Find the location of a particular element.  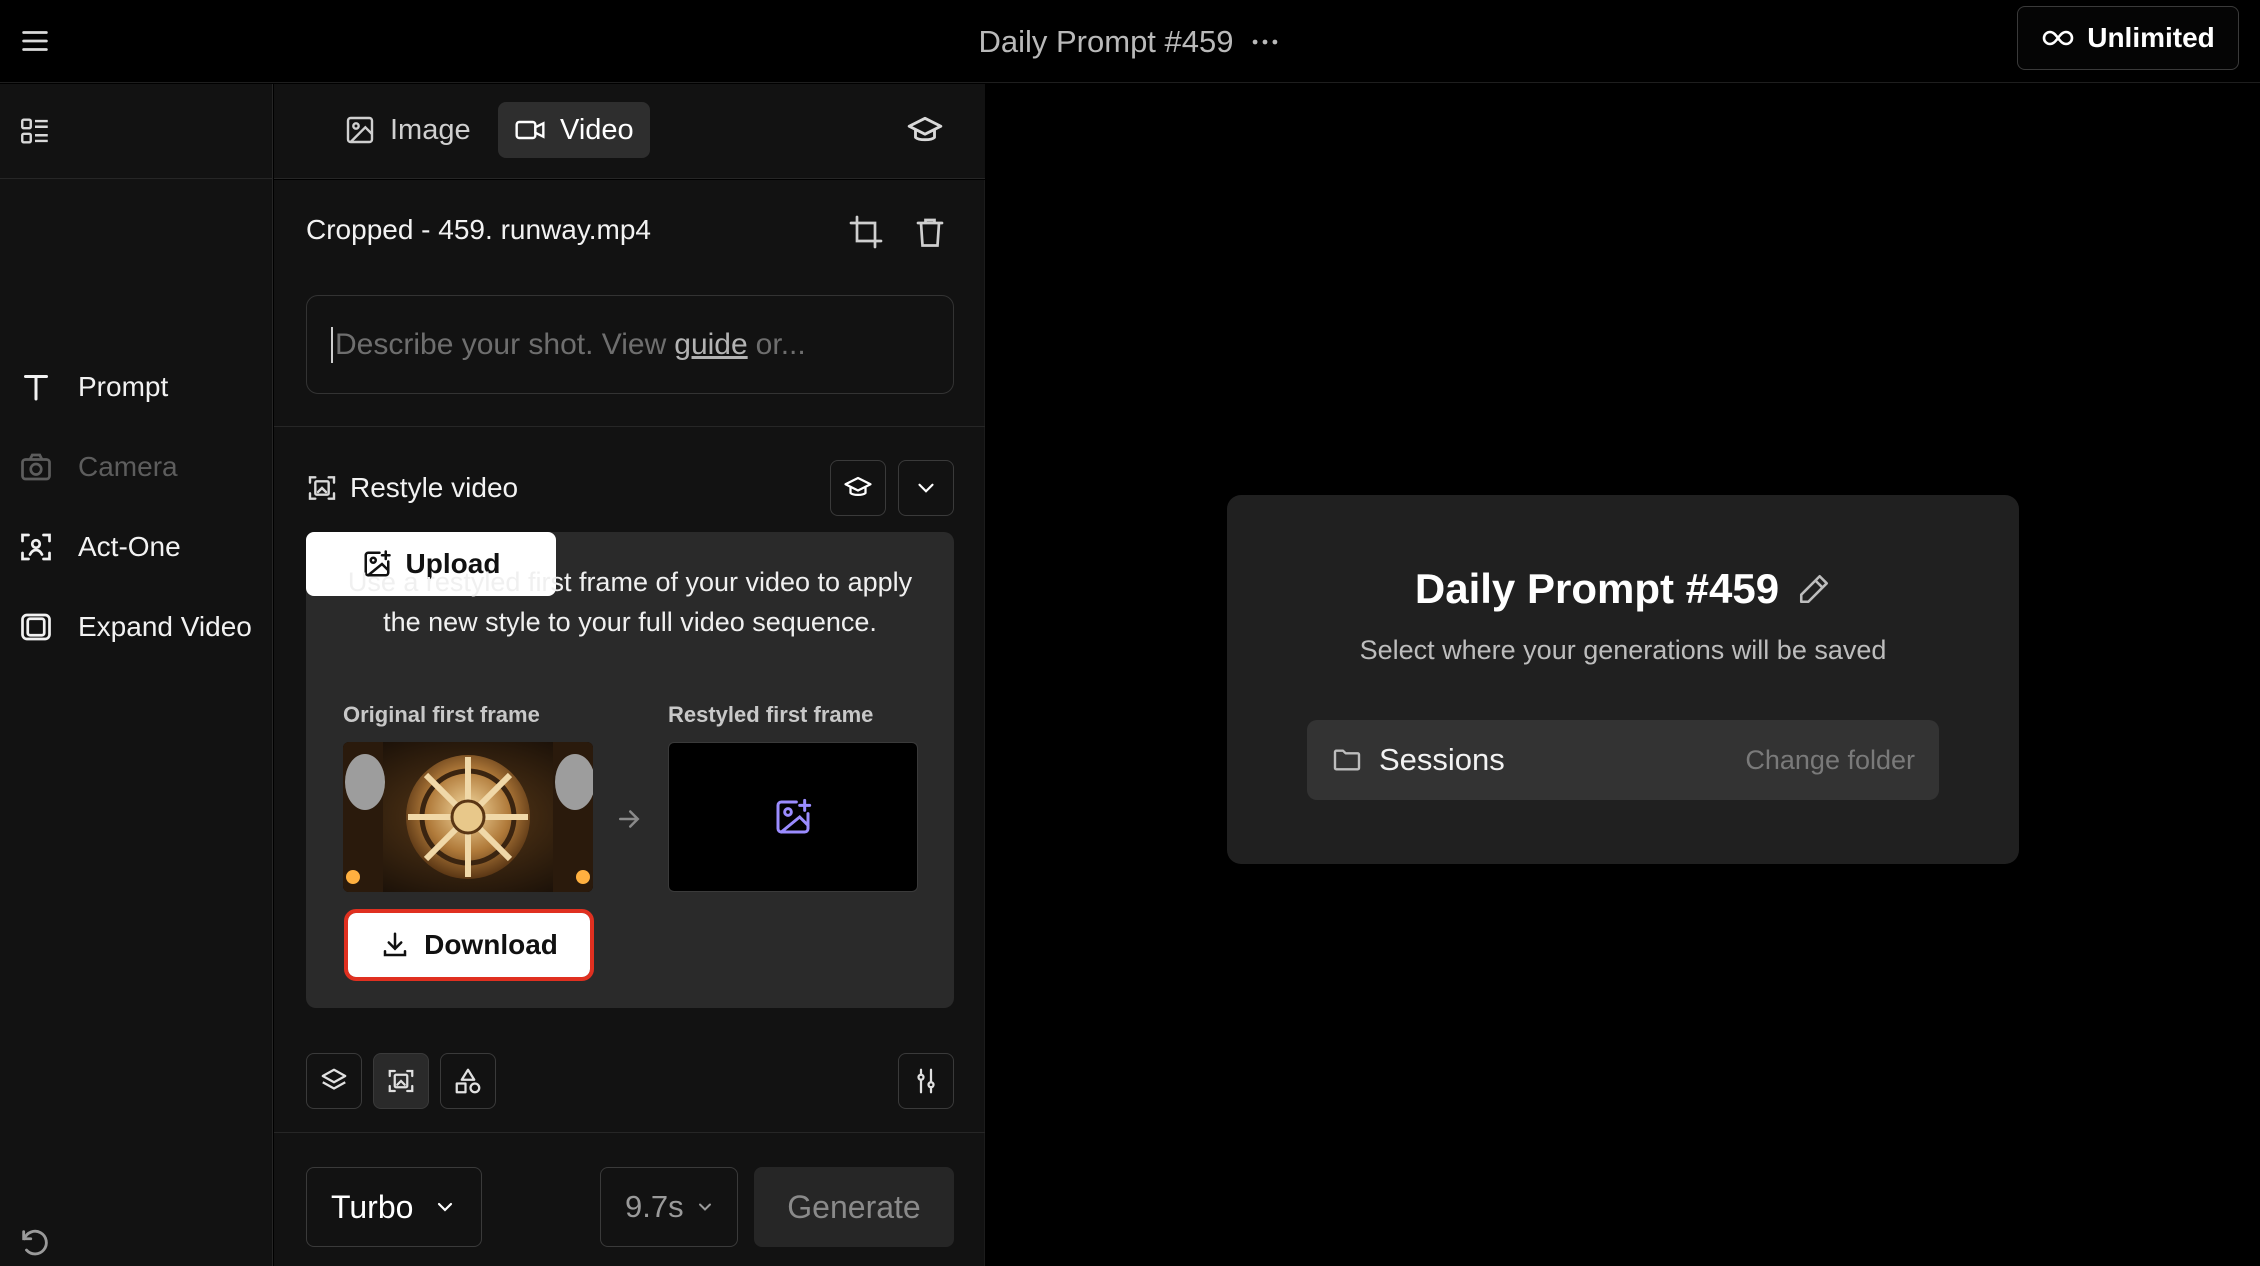

hamburger-menu-icon is located at coordinates (35, 41).